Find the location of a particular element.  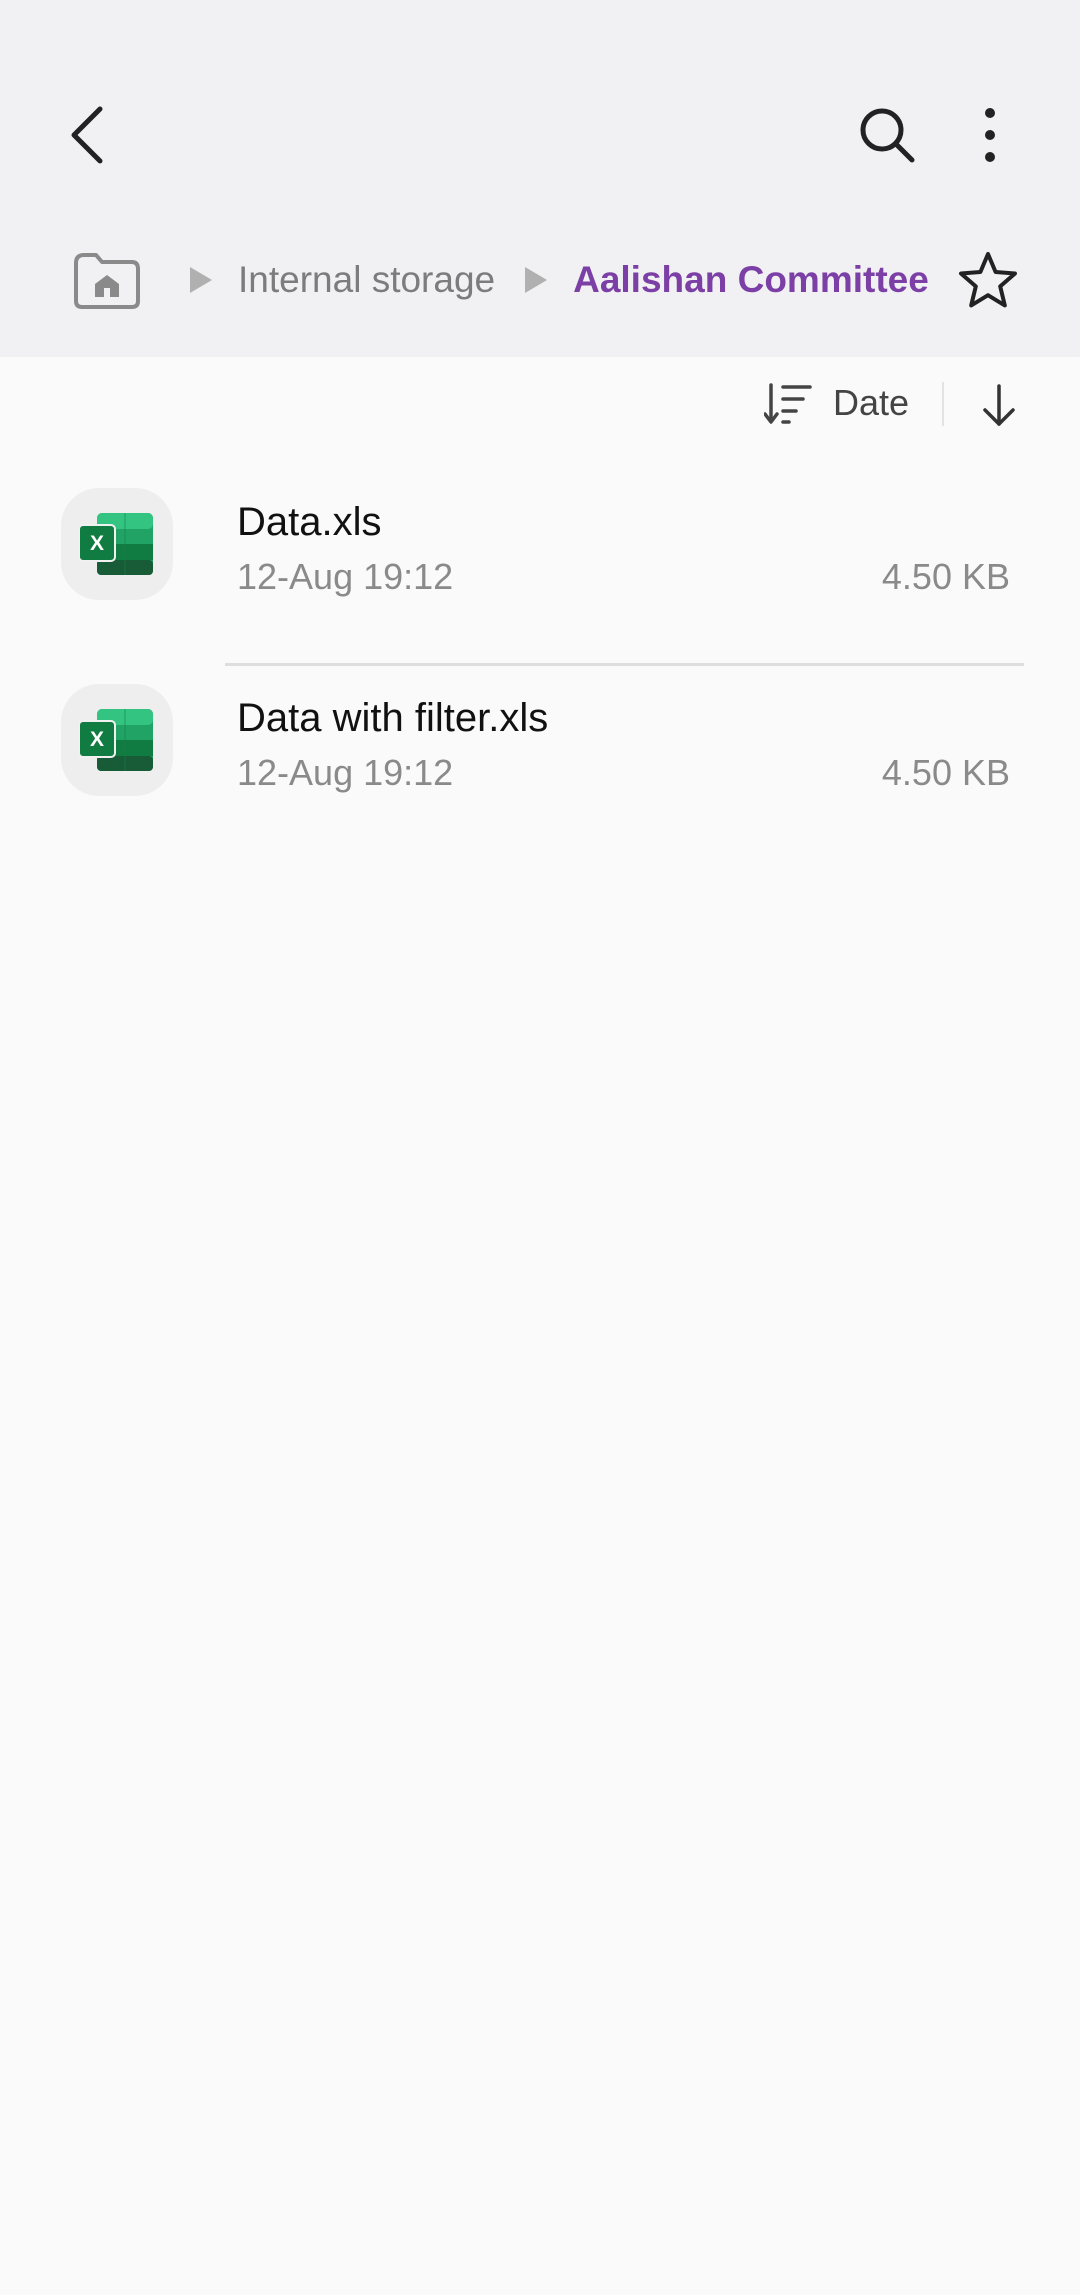

star-outline-icon is located at coordinates (988, 280).